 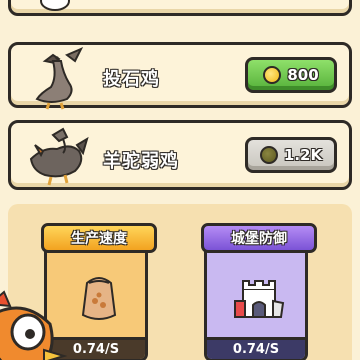 I want to click on price-label: 1.2K, so click(x=303, y=155).